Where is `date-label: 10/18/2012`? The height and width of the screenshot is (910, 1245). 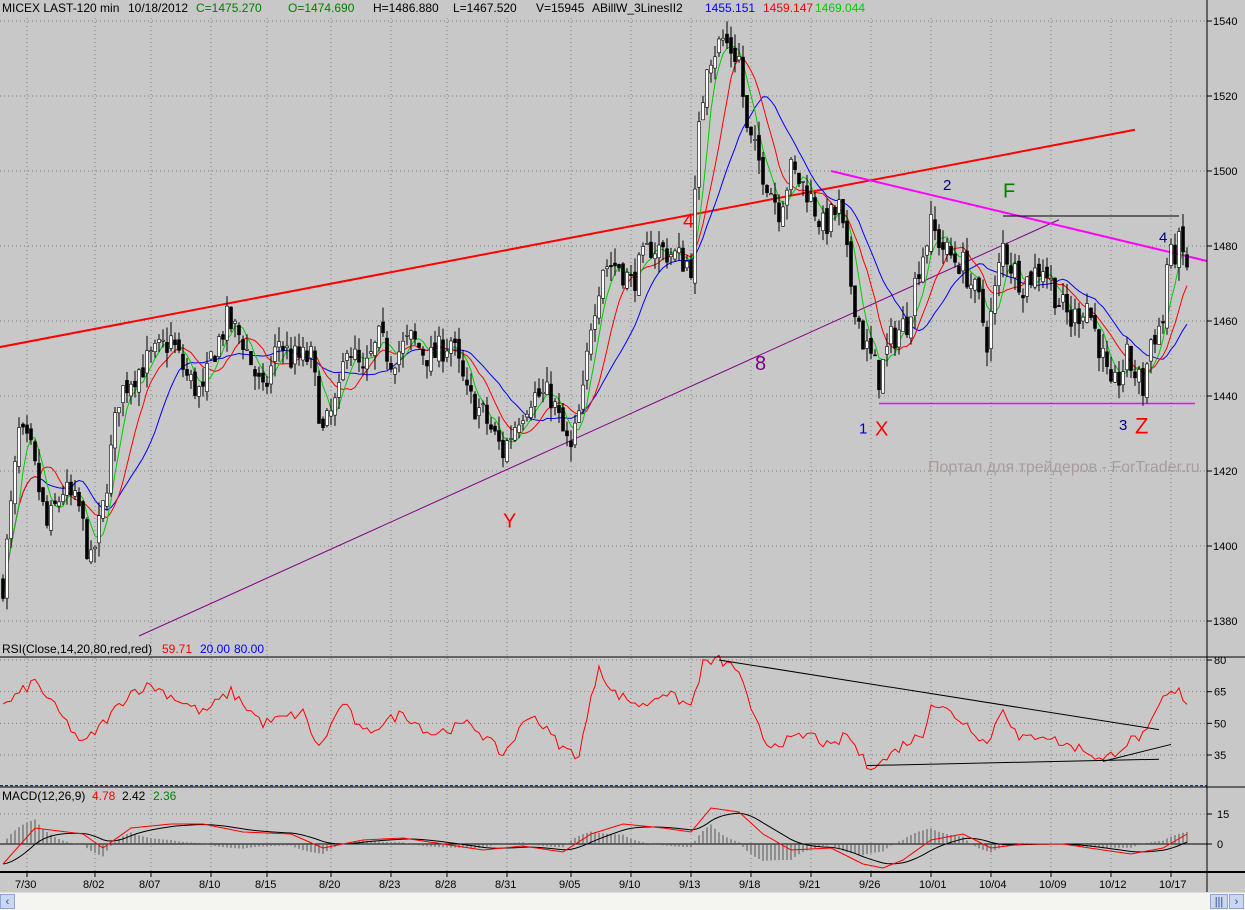
date-label: 10/18/2012 is located at coordinates (158, 8).